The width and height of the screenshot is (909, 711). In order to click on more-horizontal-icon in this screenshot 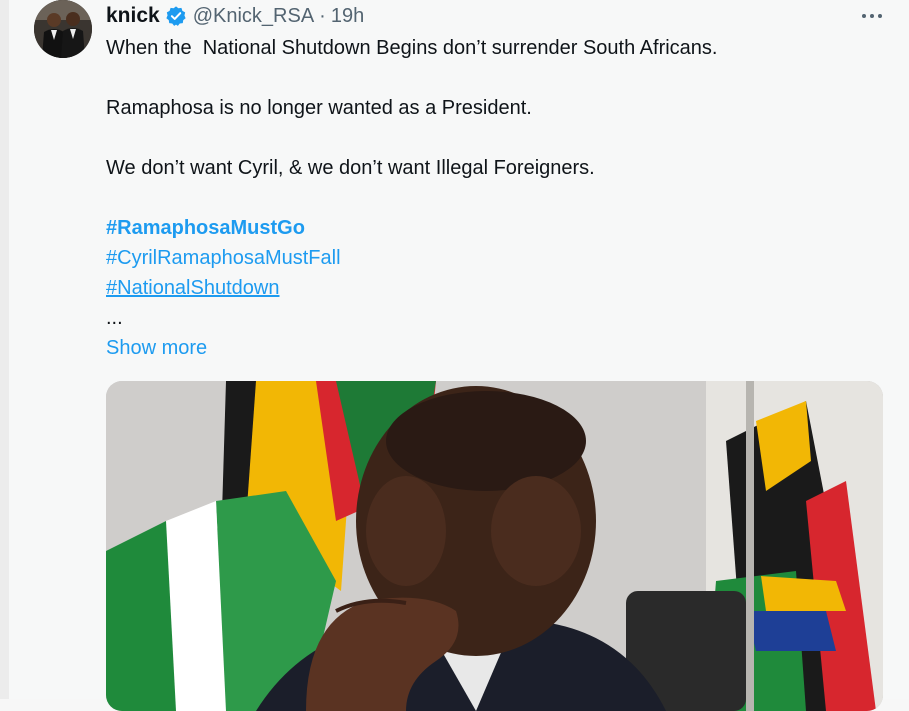, I will do `click(872, 16)`.